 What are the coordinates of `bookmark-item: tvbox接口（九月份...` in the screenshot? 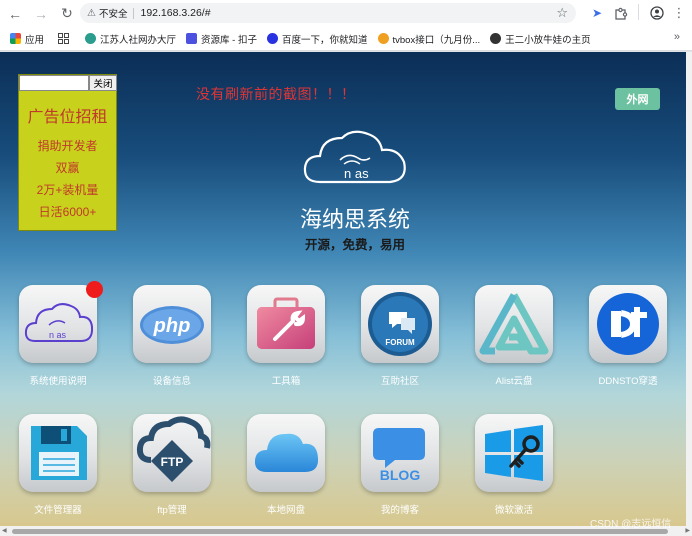 It's located at (428, 39).